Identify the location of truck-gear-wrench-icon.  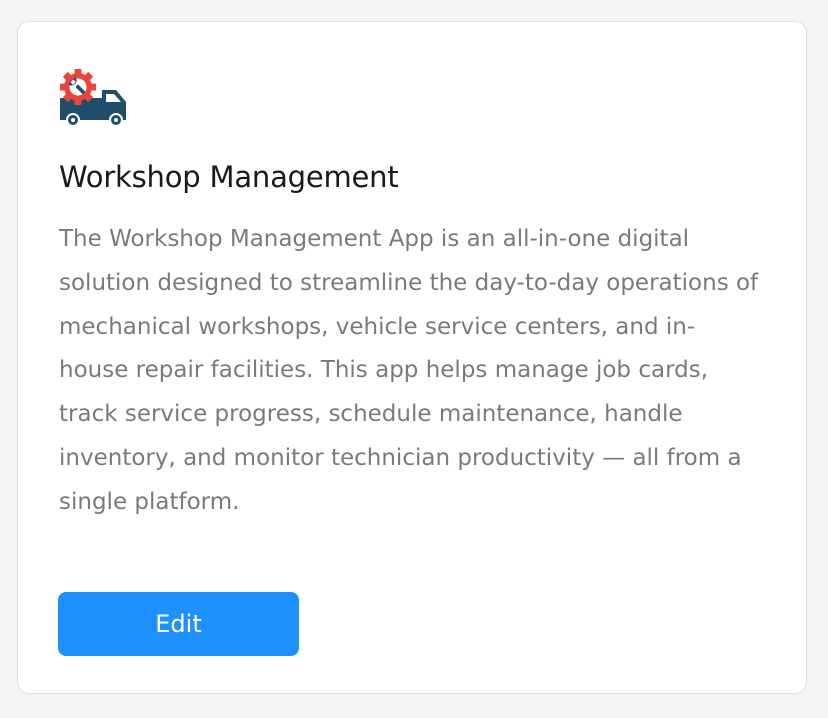
(93, 98).